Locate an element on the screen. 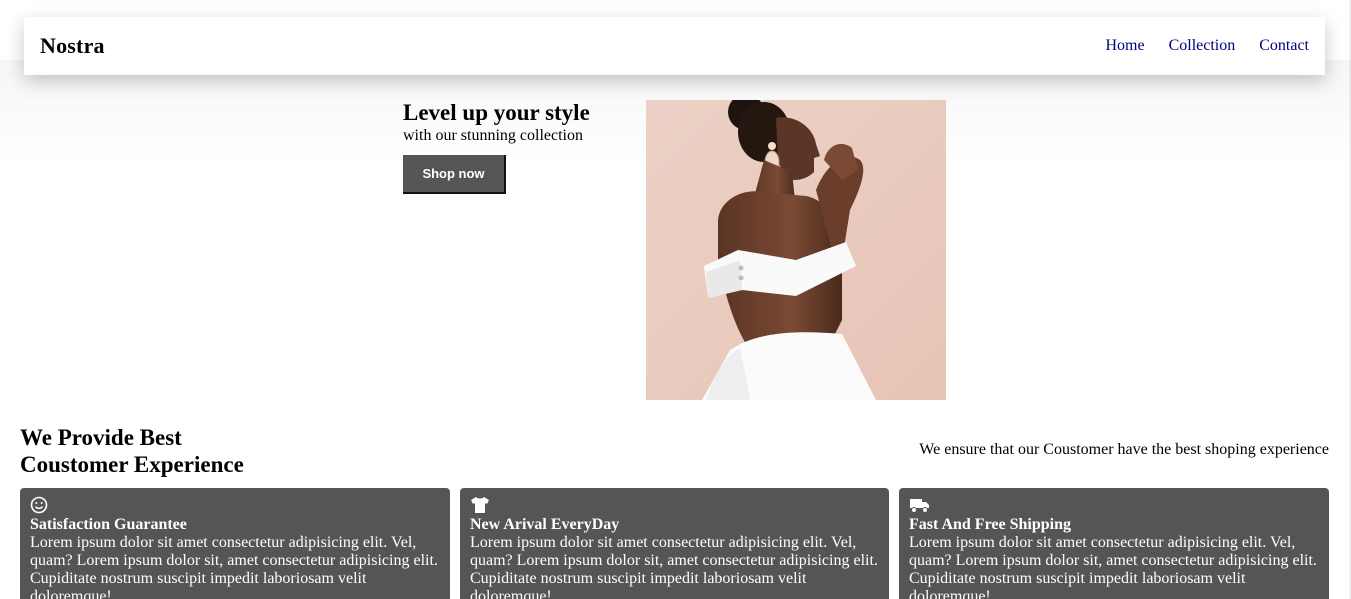  smile-icon is located at coordinates (39, 505).